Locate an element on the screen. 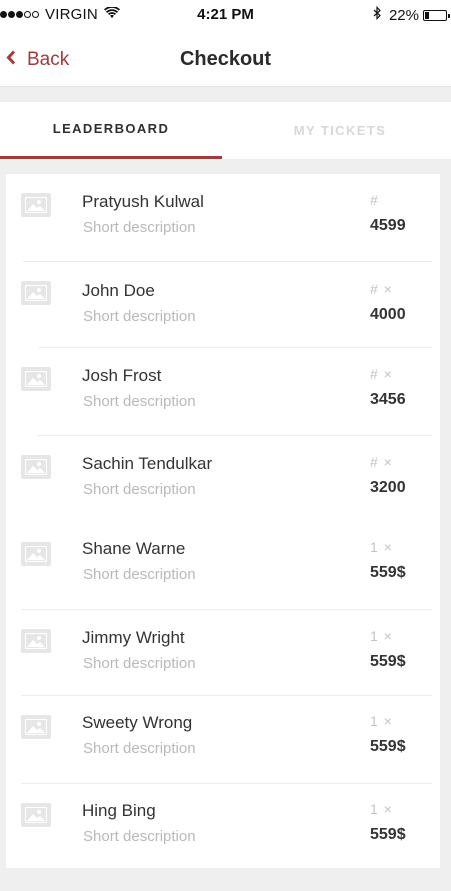 This screenshot has width=451, height=891. list-item: Josh Frost Short description # × 3456 is located at coordinates (223, 392).